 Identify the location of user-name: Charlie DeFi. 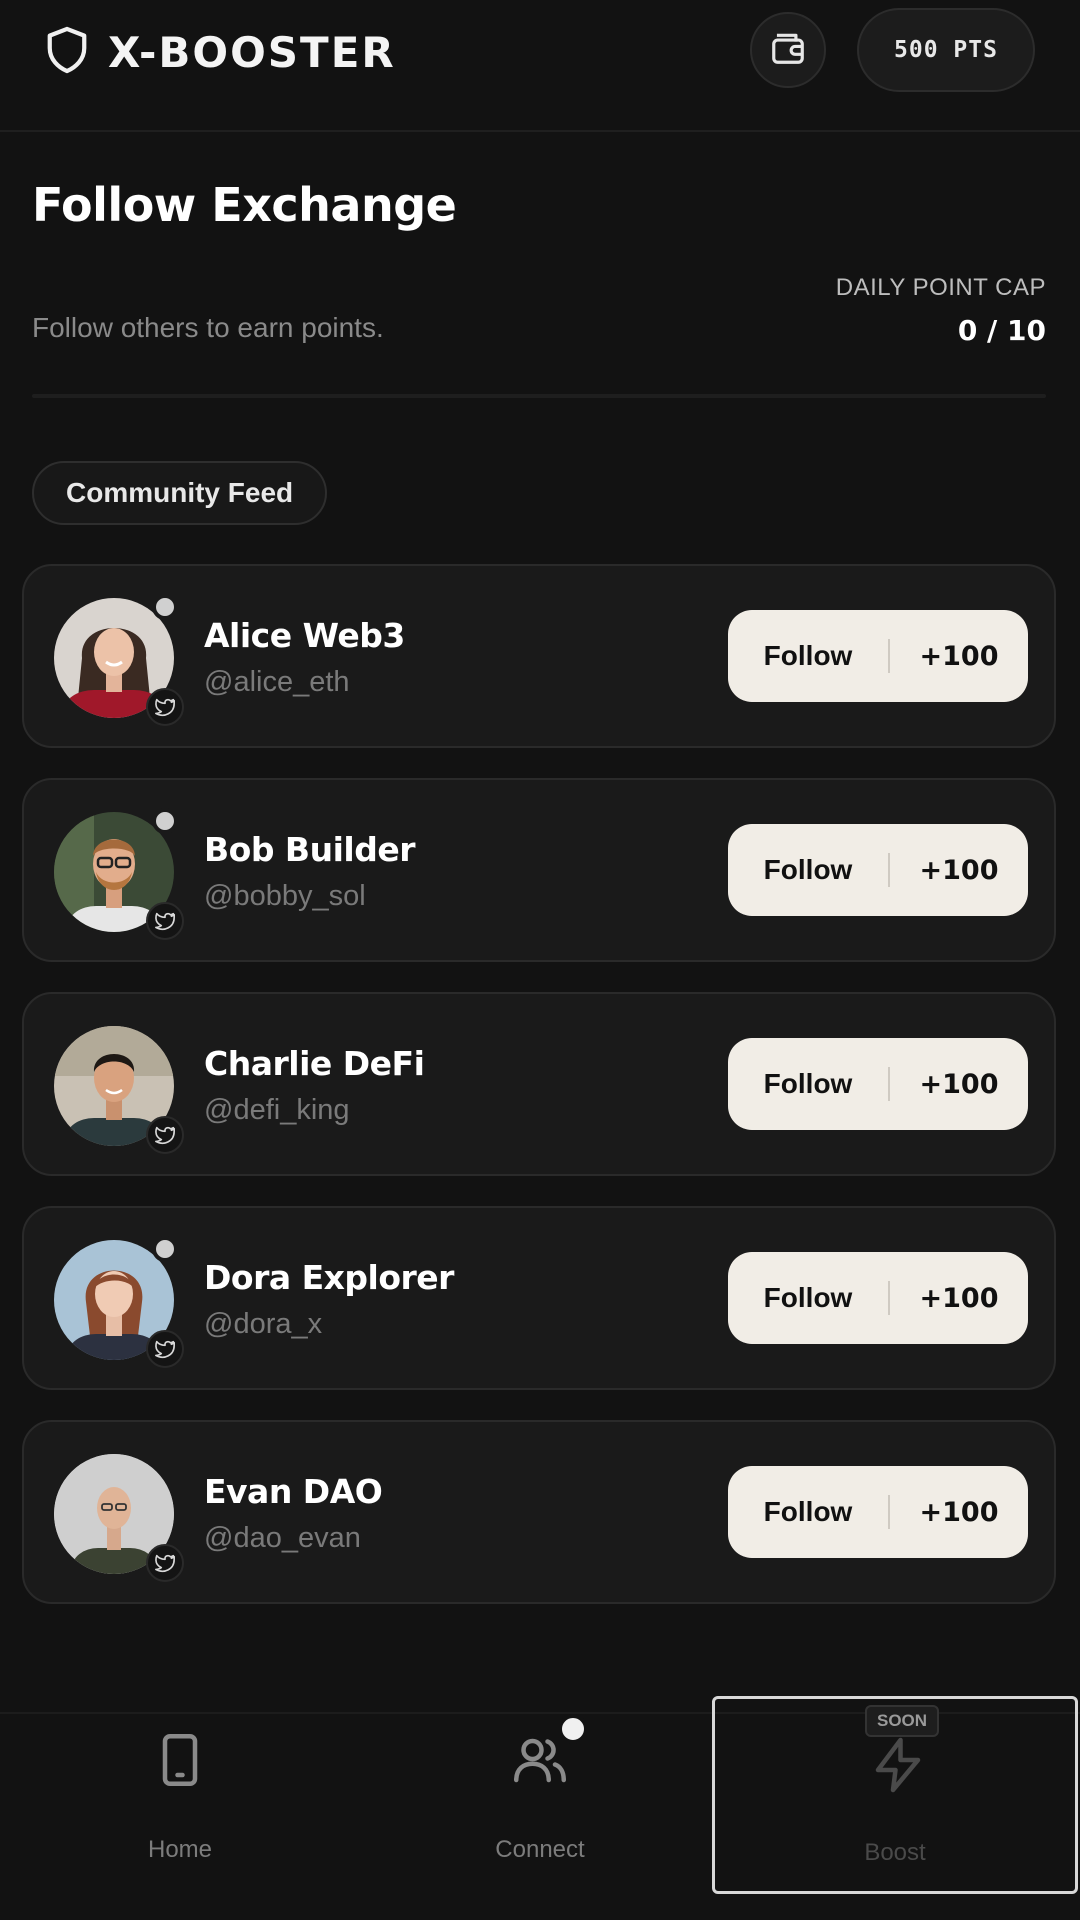
(314, 1063).